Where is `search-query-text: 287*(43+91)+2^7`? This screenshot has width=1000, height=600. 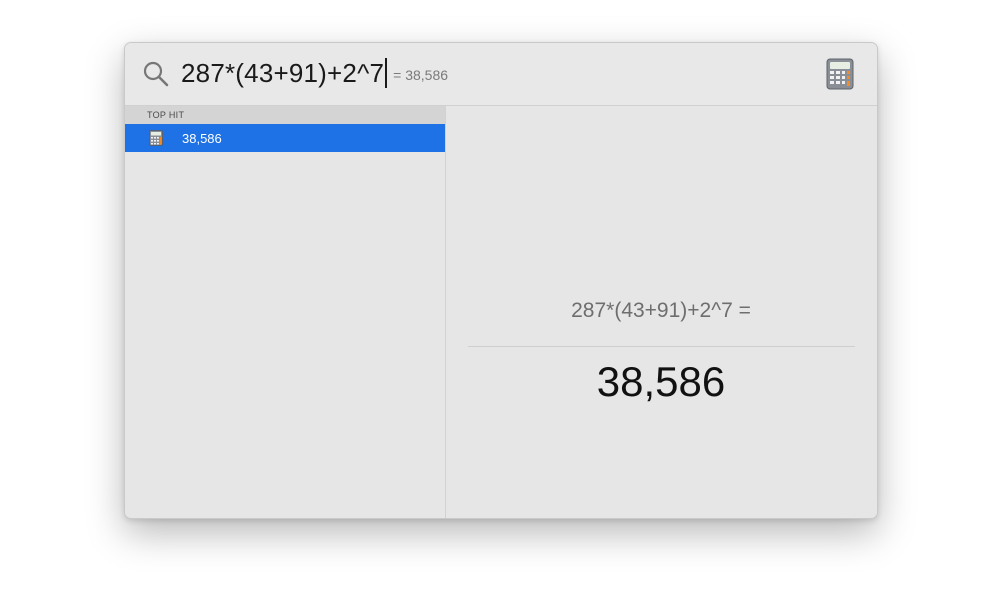
search-query-text: 287*(43+91)+2^7 is located at coordinates (282, 73).